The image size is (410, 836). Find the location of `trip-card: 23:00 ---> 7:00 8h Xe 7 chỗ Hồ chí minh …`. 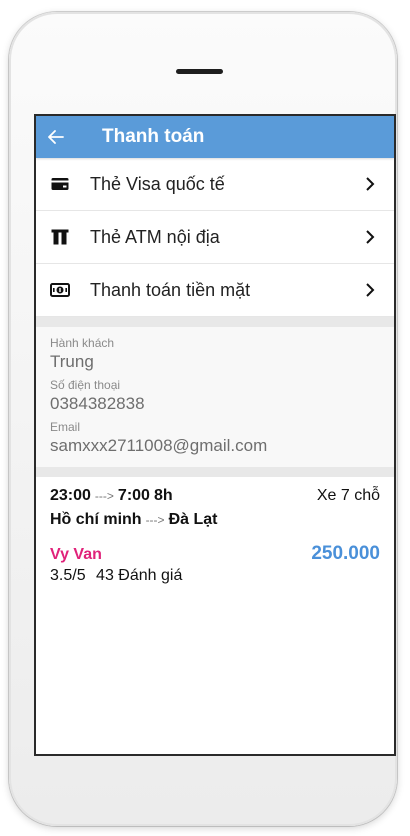

trip-card: 23:00 ---> 7:00 8h Xe 7 chỗ Hồ chí minh … is located at coordinates (215, 536).